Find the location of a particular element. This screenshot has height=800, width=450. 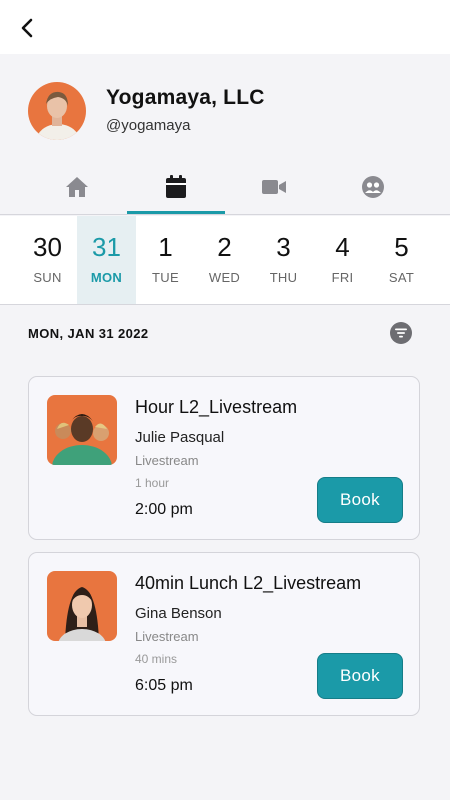

video-camera-icon is located at coordinates (274, 187).